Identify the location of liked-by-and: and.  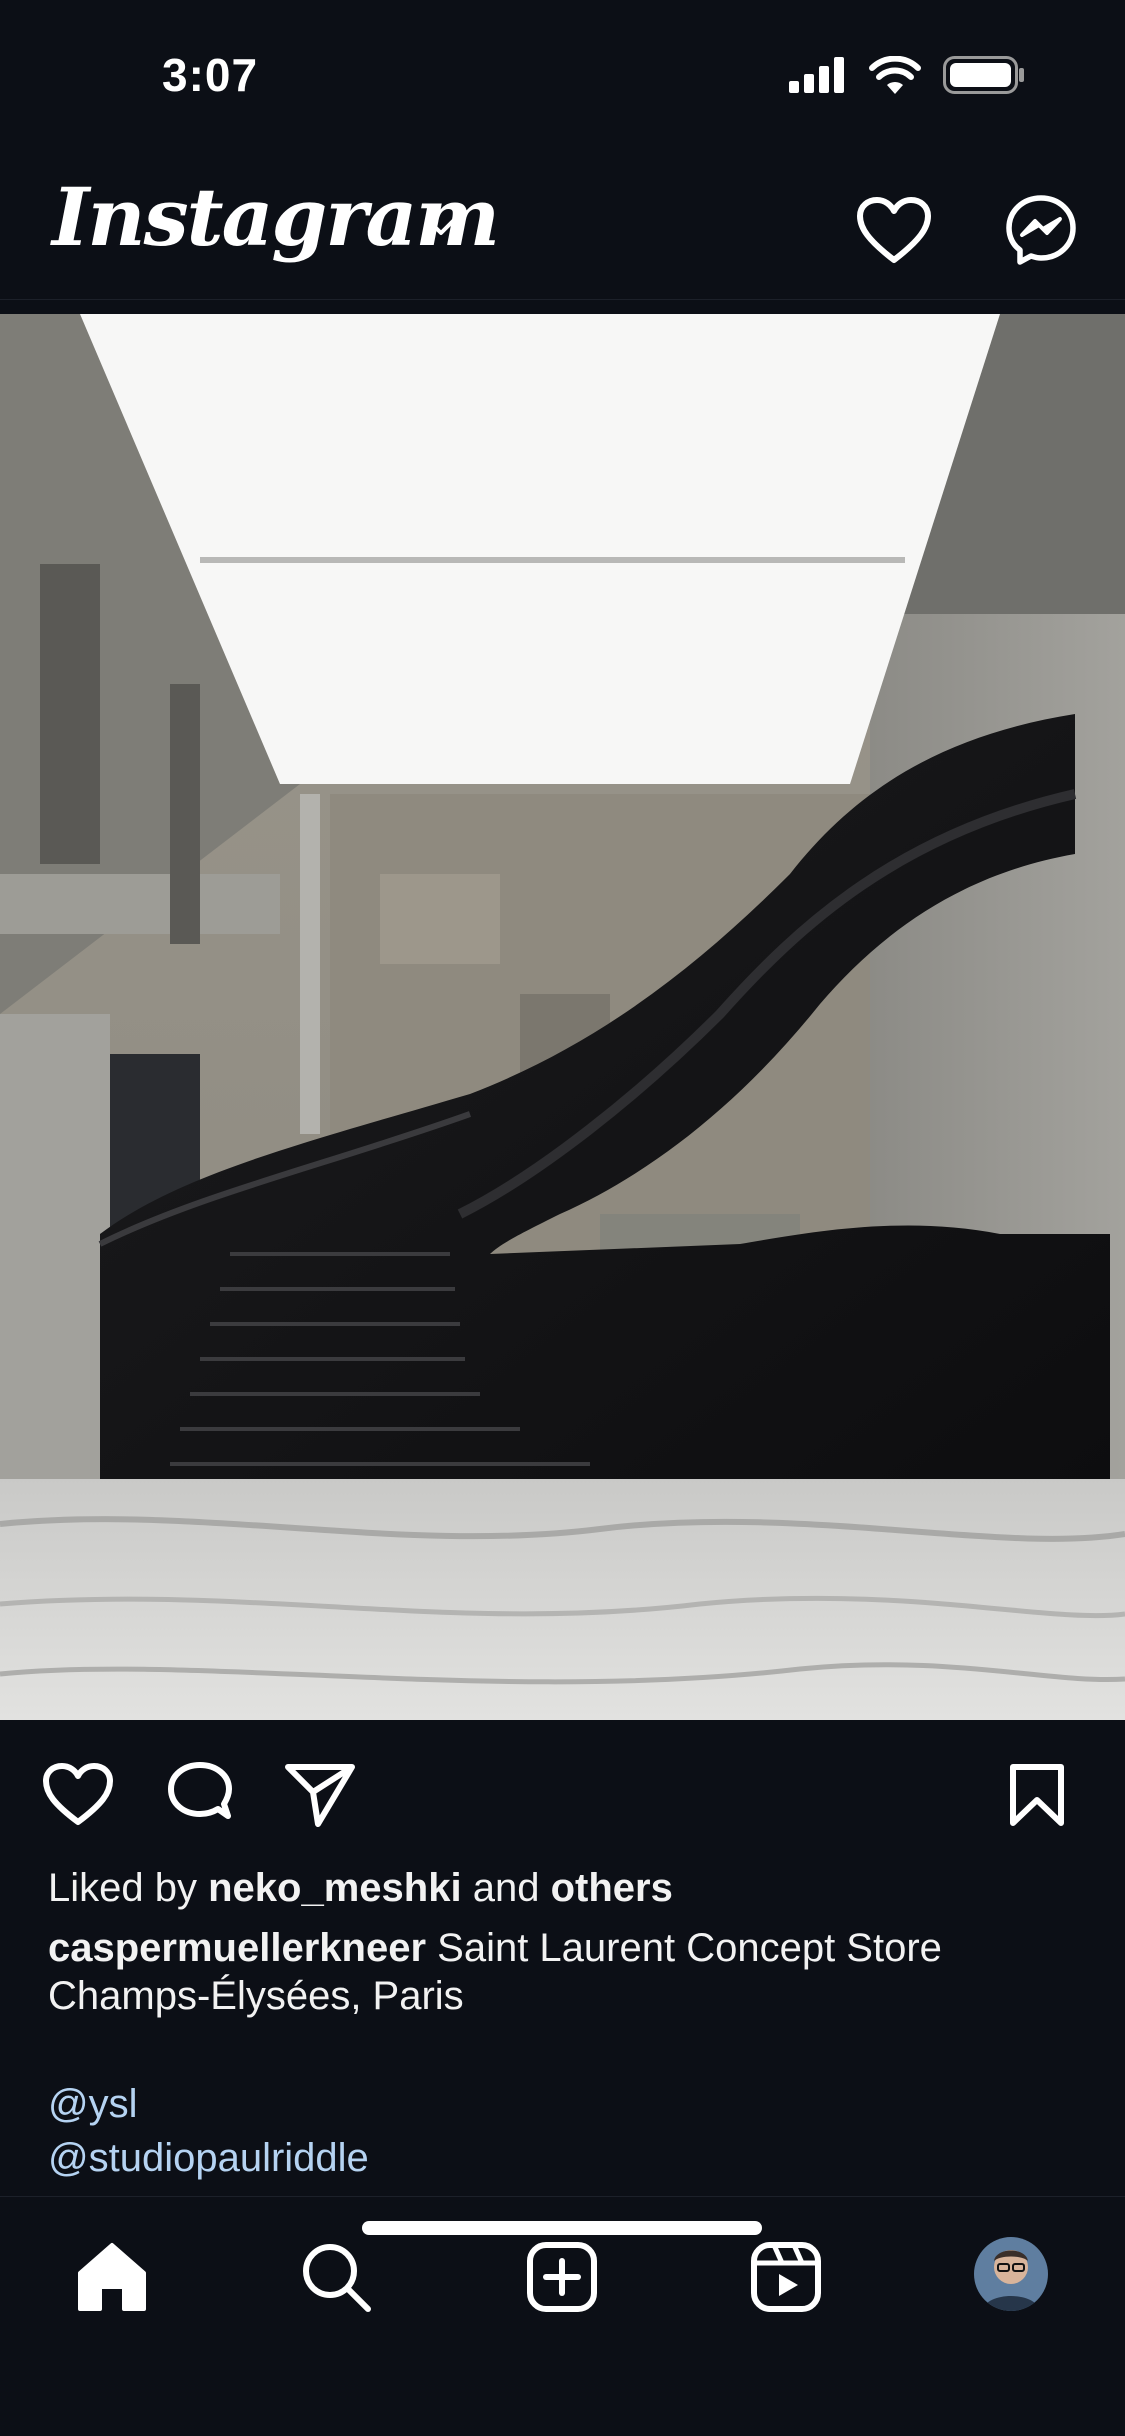
(506, 1888).